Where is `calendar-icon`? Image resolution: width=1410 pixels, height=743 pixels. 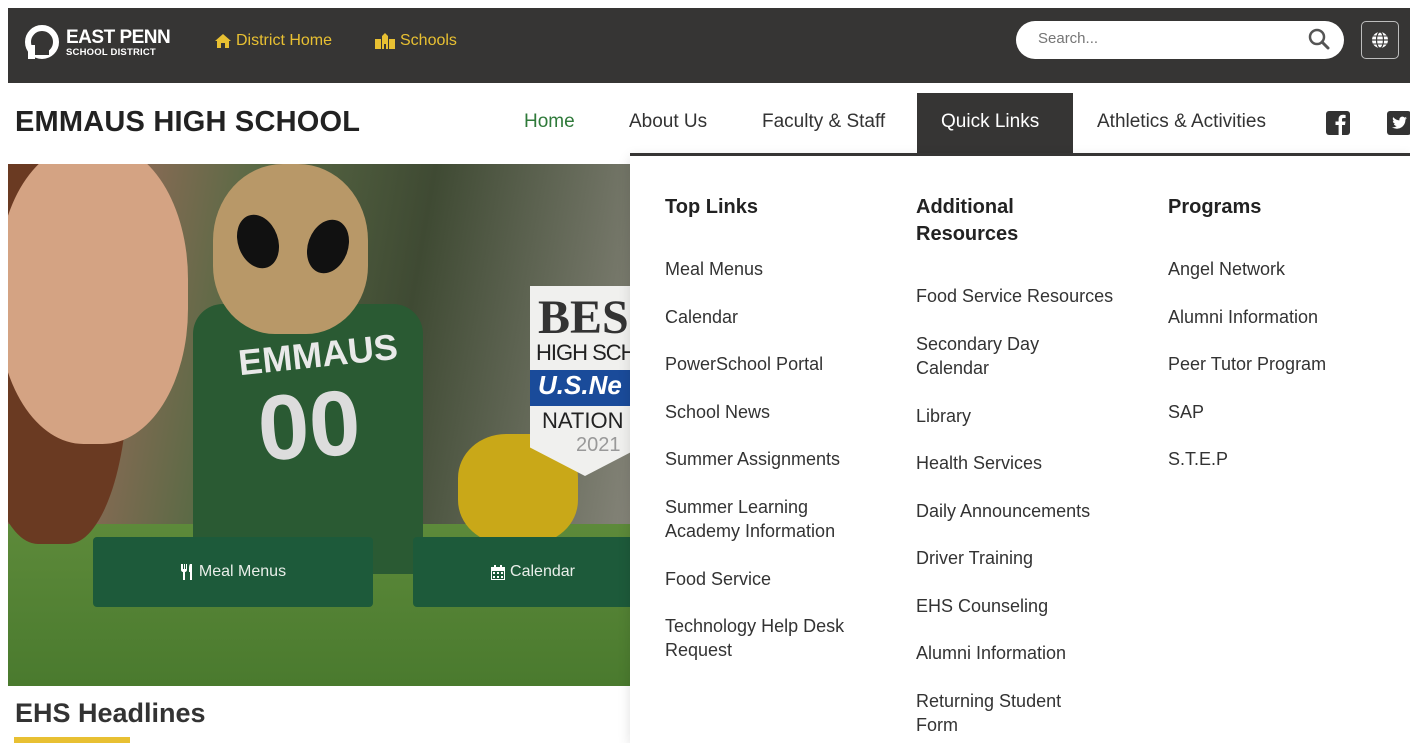
calendar-icon is located at coordinates (498, 572).